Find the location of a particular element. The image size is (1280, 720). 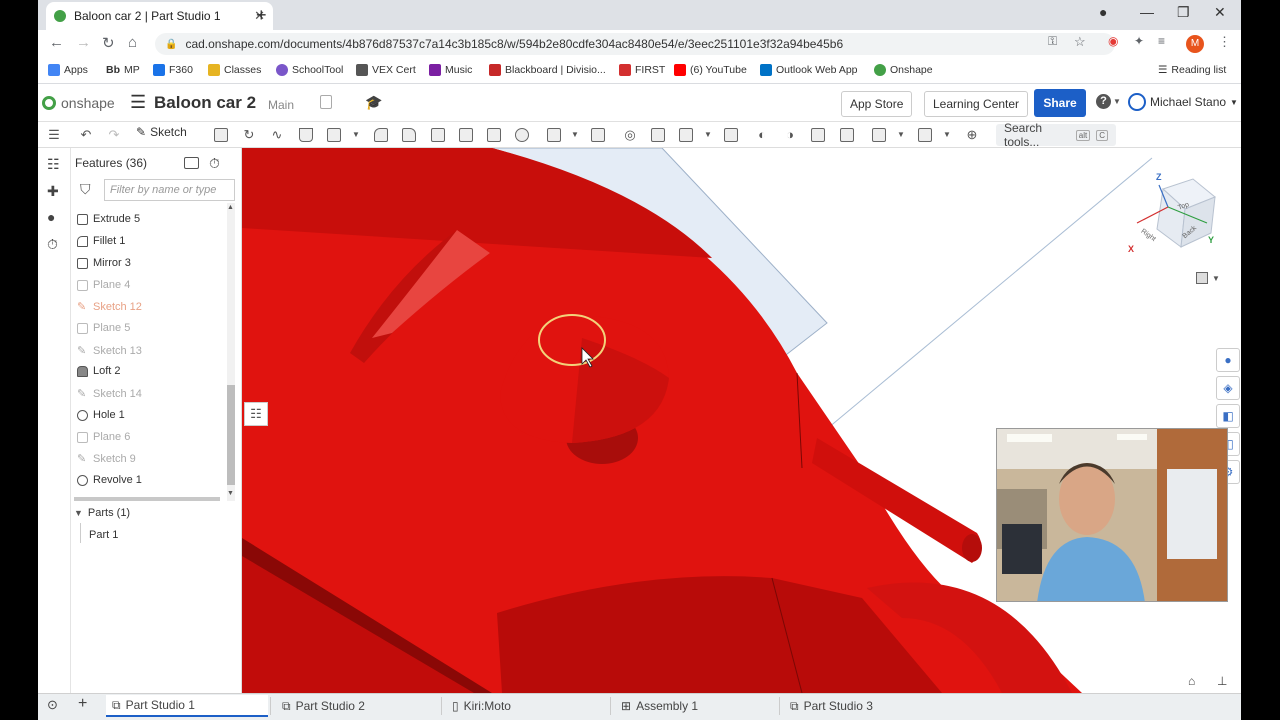

loft-icon is located at coordinates (306, 135).